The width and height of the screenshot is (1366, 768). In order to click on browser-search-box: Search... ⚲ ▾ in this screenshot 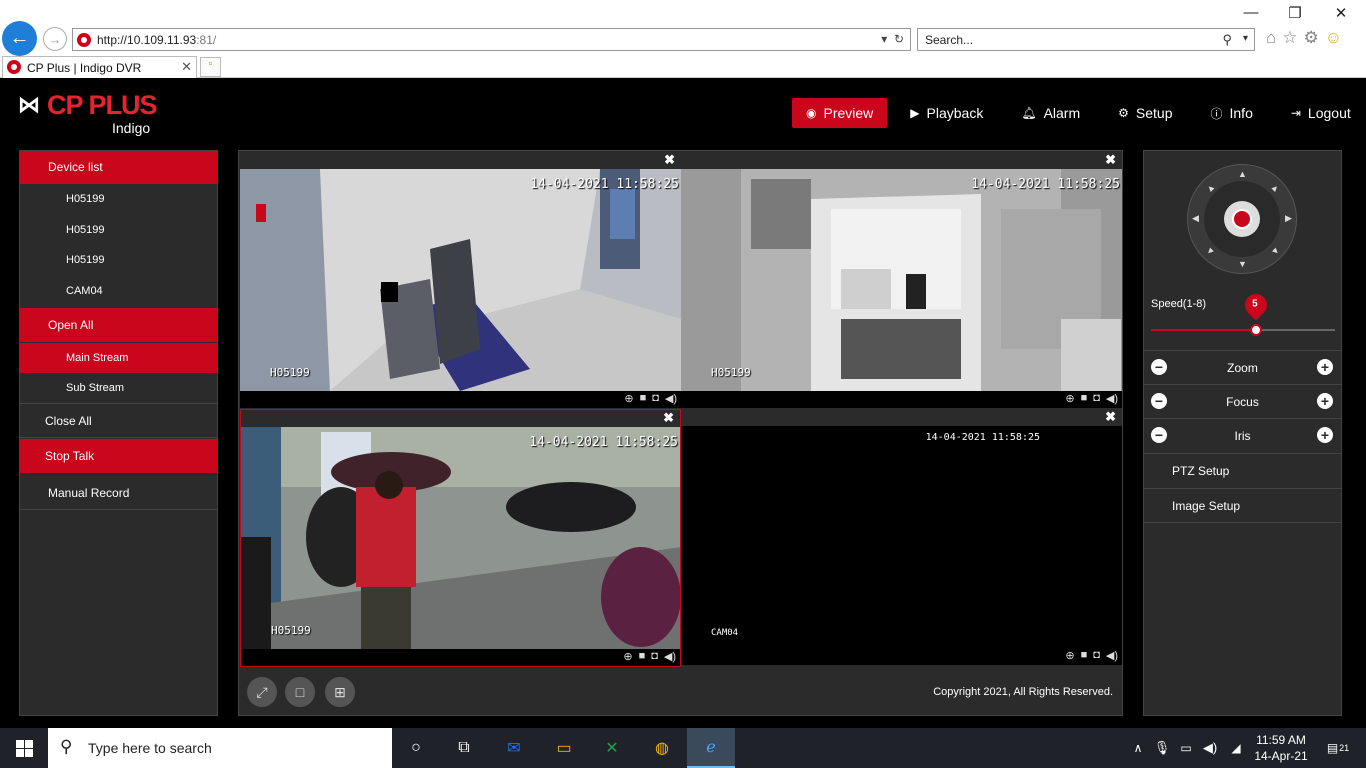, I will do `click(1086, 39)`.